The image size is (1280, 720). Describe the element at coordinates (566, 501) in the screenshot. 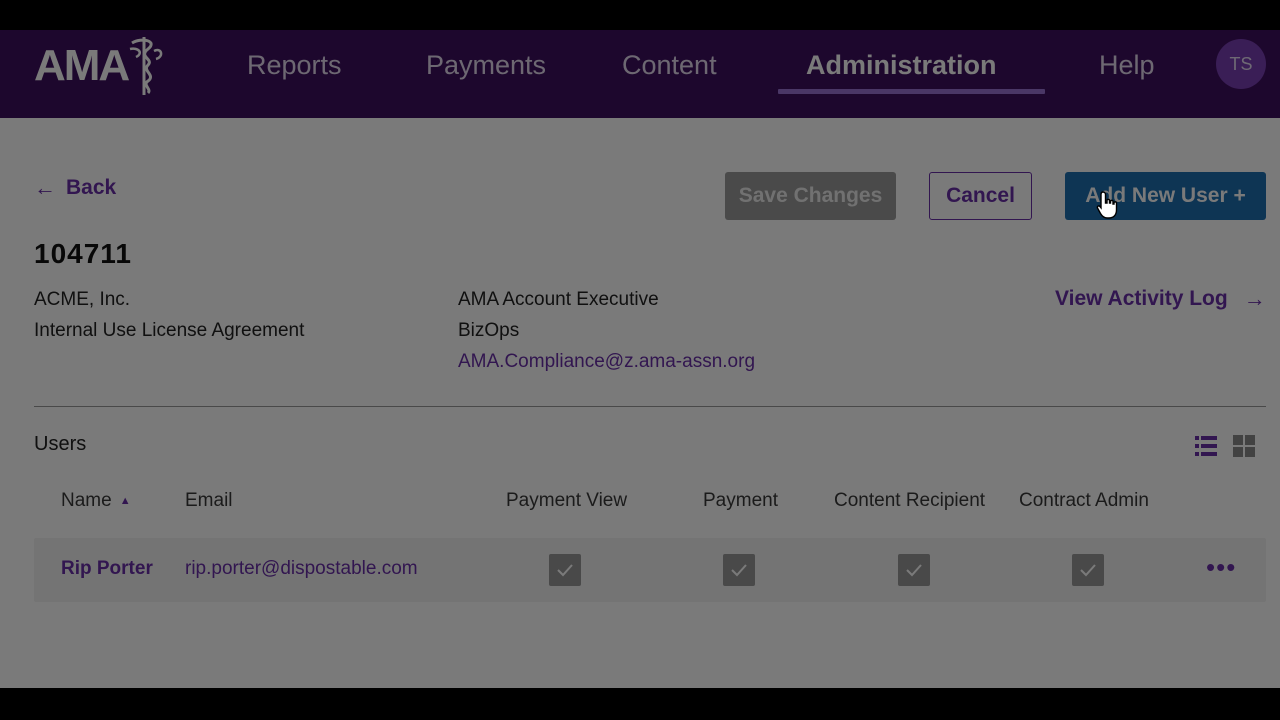

I see `column-header-payment-view: Payment View` at that location.